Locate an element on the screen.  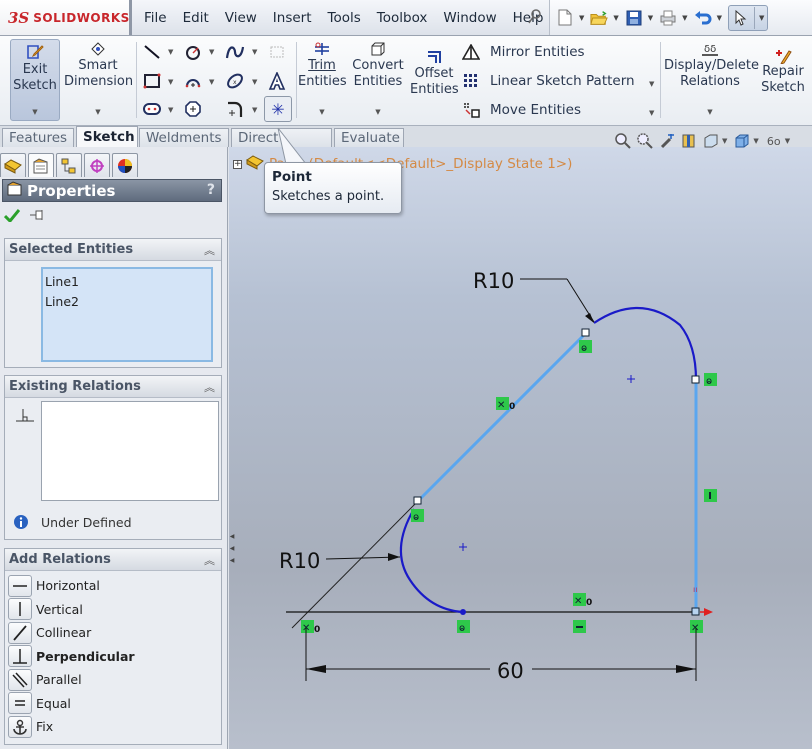
repair-sketch-button: Repair Sketch is located at coordinates (783, 72).